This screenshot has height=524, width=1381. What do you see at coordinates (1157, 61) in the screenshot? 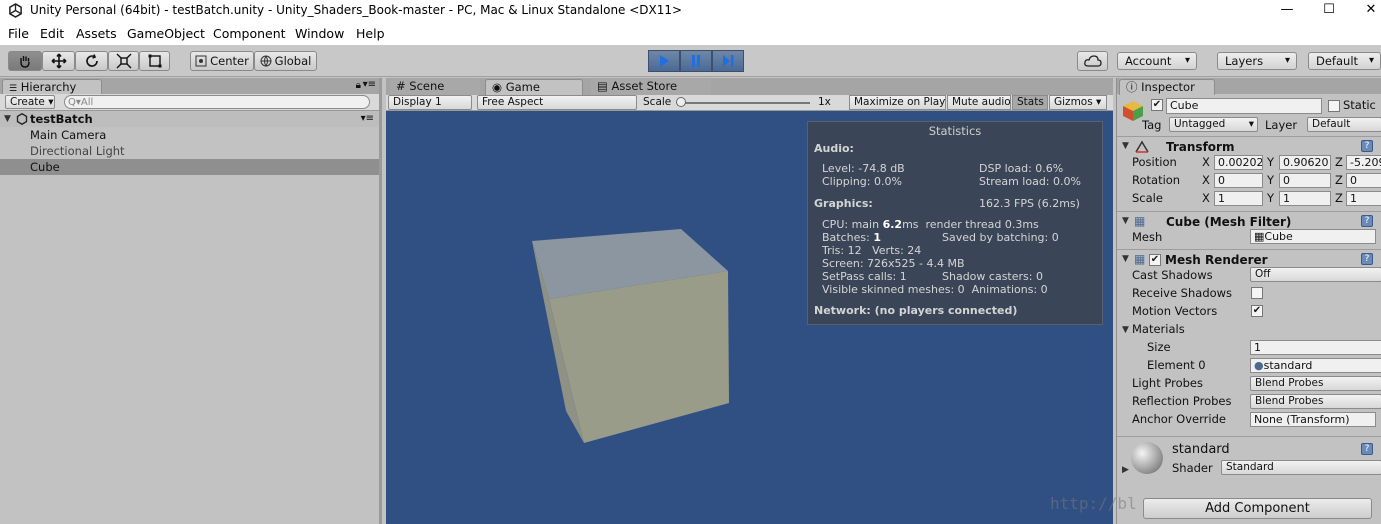
I see `account-dropdown: Account` at bounding box center [1157, 61].